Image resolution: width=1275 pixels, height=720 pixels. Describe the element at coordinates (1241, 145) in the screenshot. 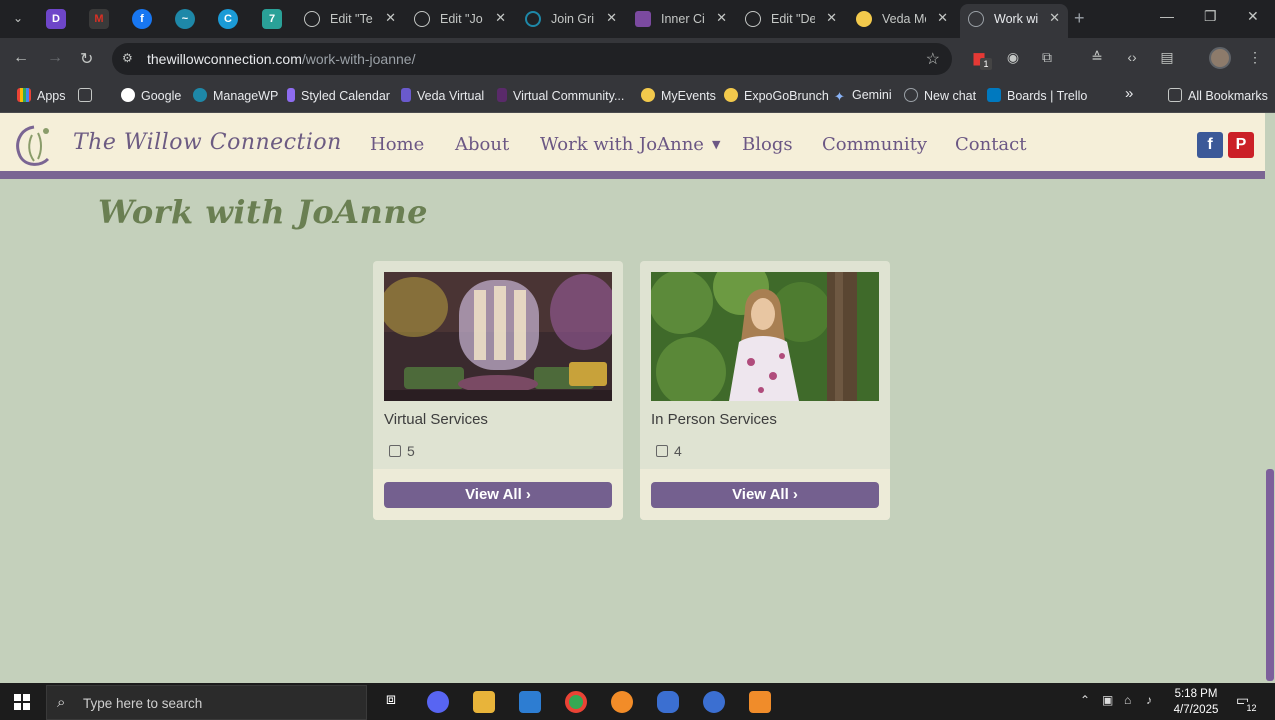

I see `pinterest-icon: P` at that location.